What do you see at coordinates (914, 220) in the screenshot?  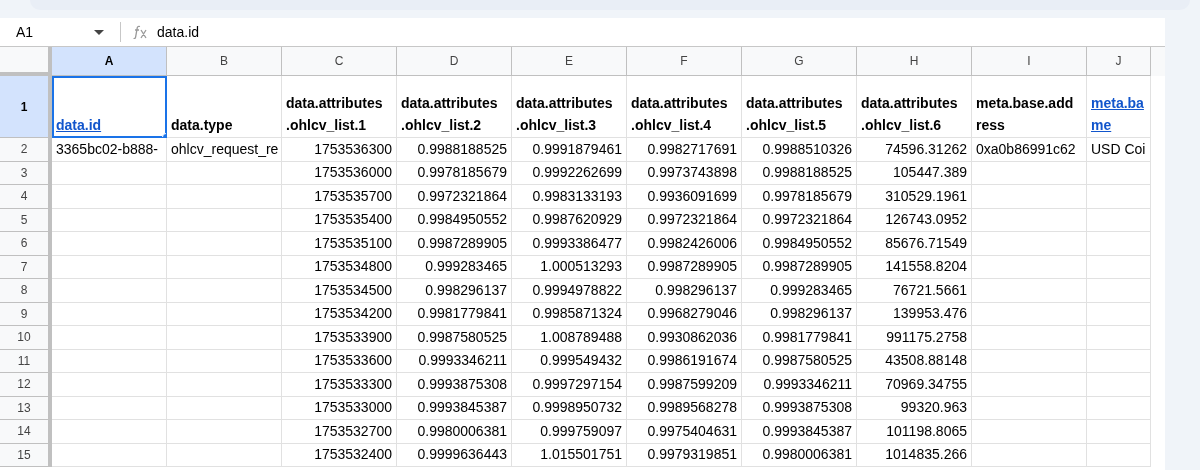 I see `table-cell: 126743.0952` at bounding box center [914, 220].